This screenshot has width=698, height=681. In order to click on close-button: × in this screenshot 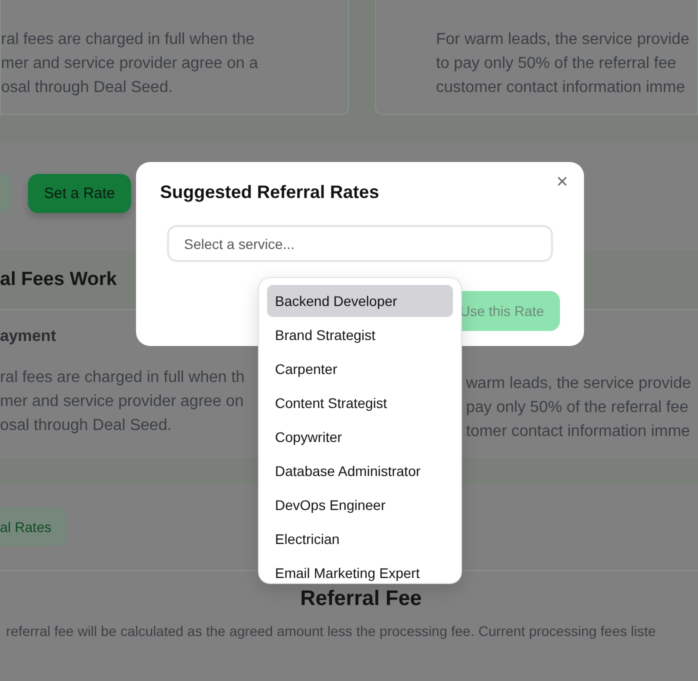, I will do `click(562, 182)`.